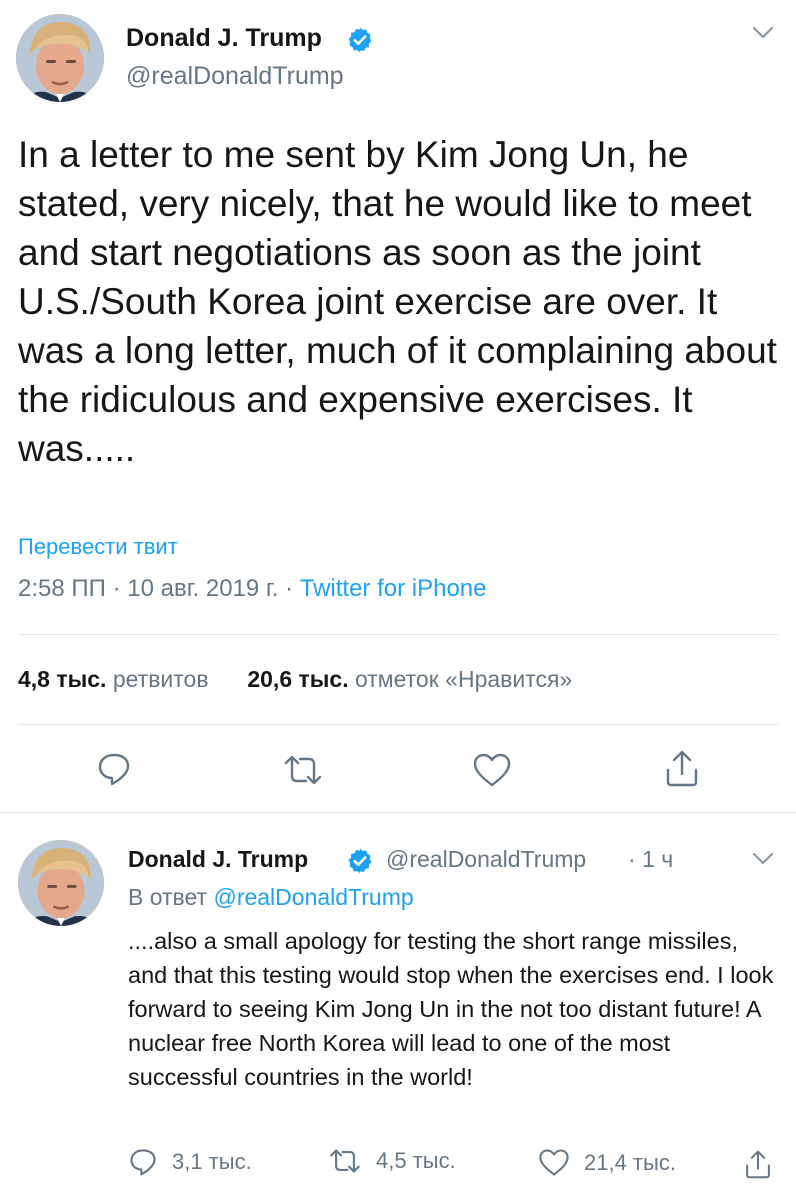 The width and height of the screenshot is (796, 1200). What do you see at coordinates (313, 897) in the screenshot?
I see `reply-mention-link: @realDonaldTrump` at bounding box center [313, 897].